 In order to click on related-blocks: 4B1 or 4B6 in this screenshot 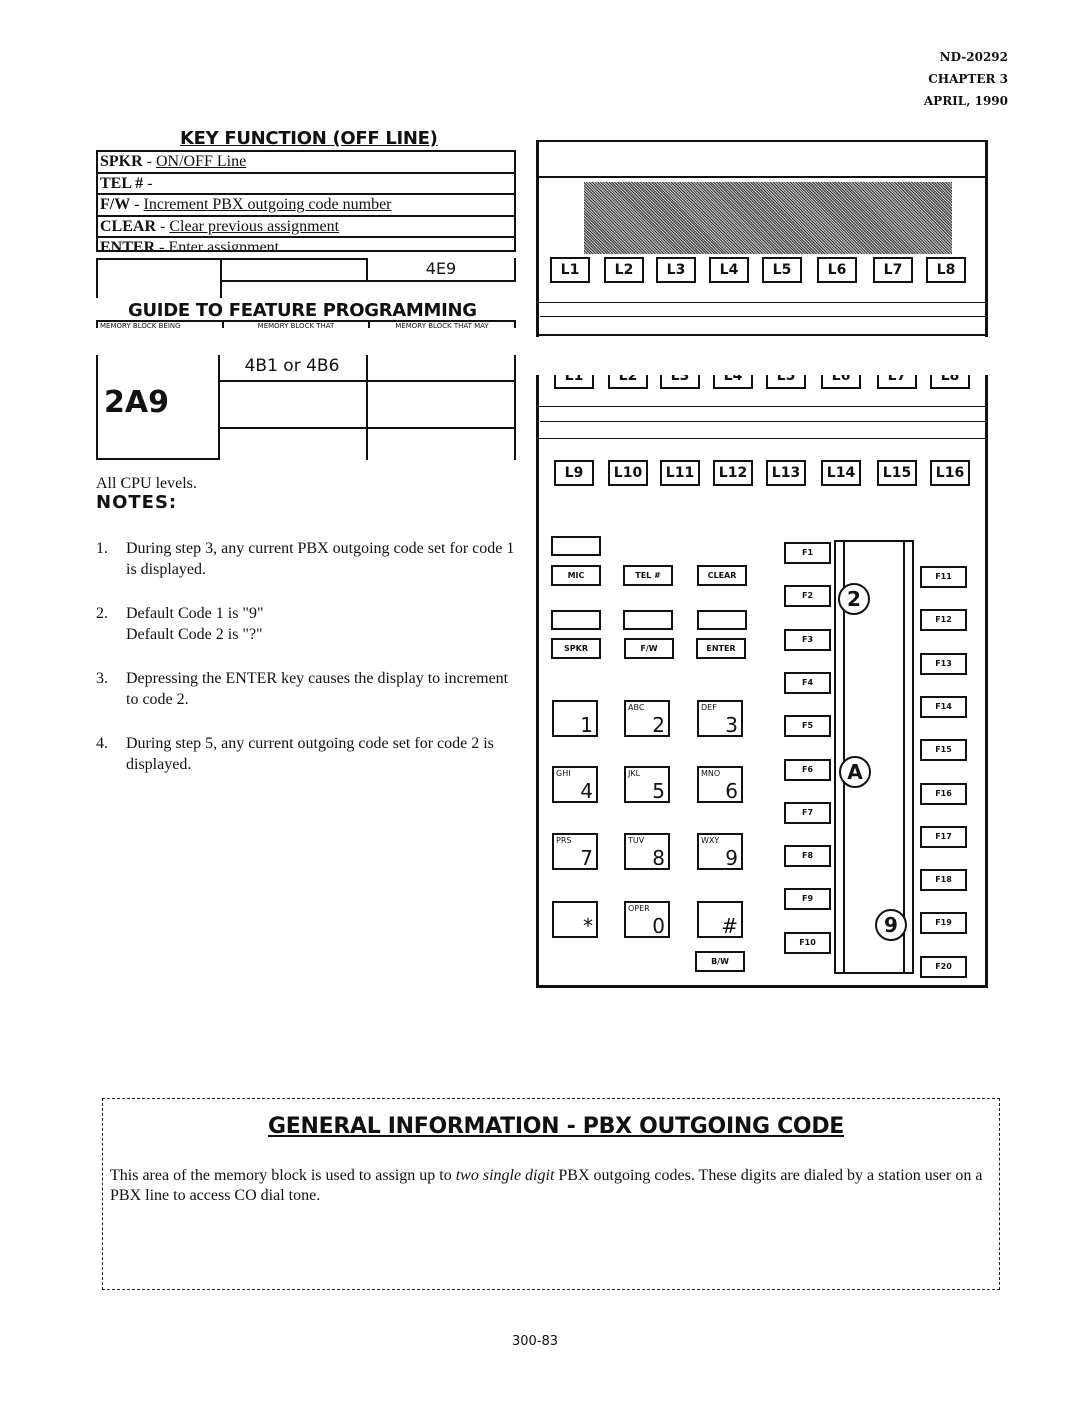, I will do `click(292, 366)`.